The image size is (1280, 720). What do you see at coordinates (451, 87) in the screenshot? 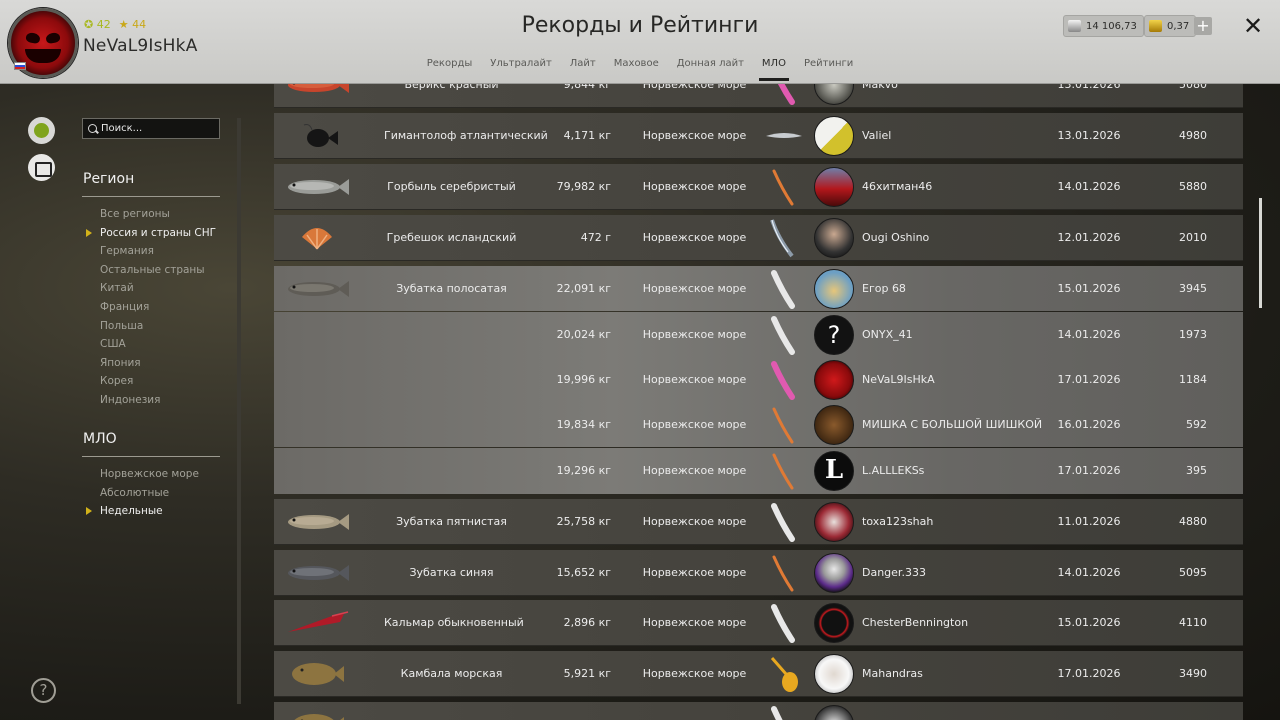
I see `fish-name: Берикс красный` at bounding box center [451, 87].